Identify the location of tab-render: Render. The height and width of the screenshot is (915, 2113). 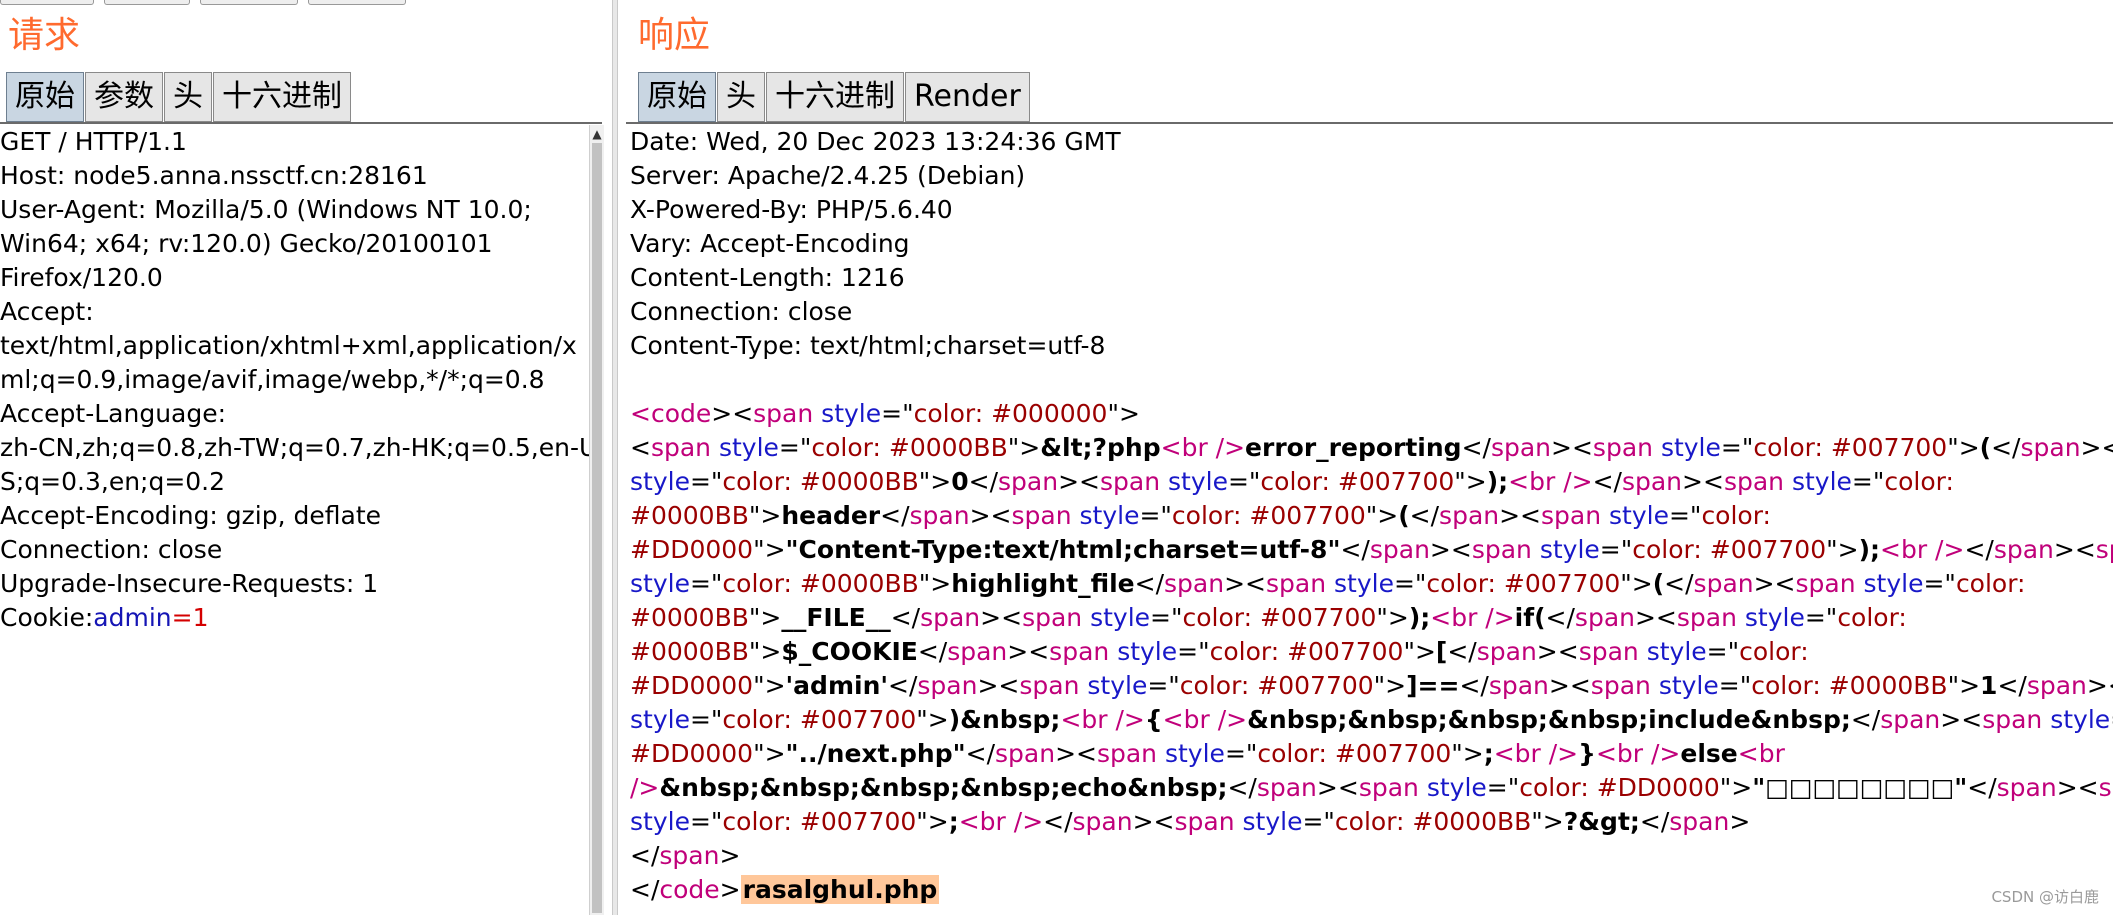
(967, 97).